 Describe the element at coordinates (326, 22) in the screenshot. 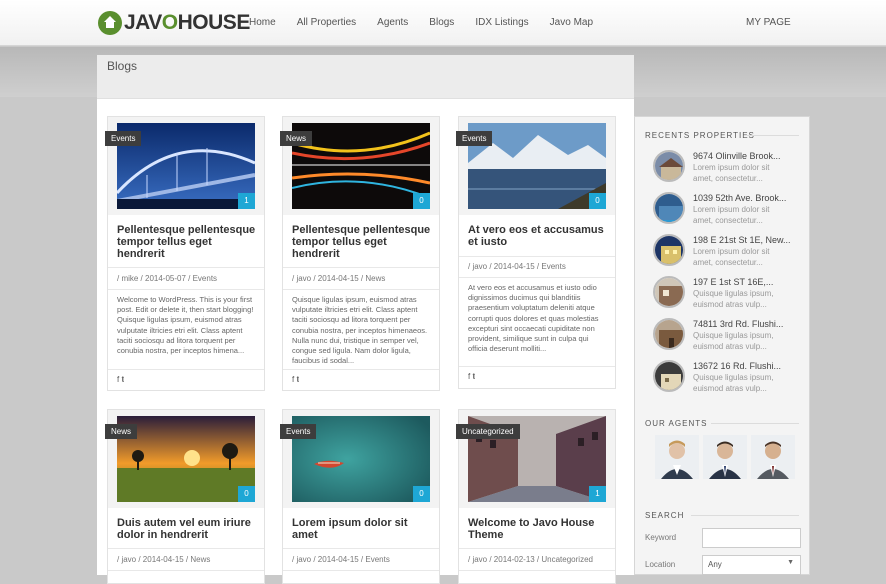

I see `nav-all-properties: All Properties` at that location.